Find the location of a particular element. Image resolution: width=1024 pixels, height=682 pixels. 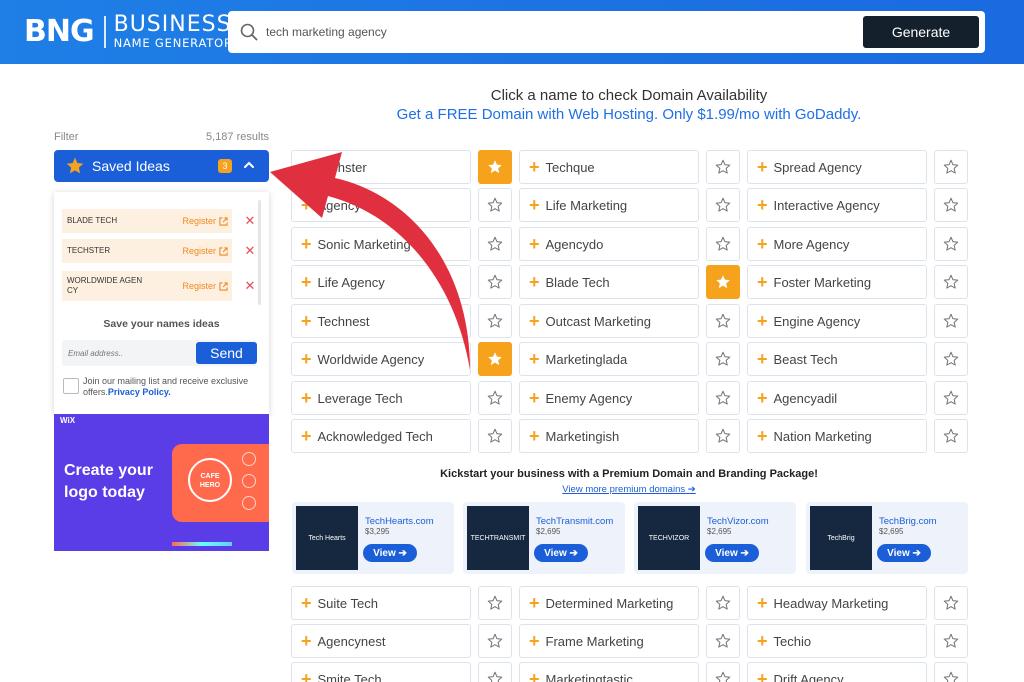

name-suggestion: + Enemy Agency is located at coordinates (609, 398).